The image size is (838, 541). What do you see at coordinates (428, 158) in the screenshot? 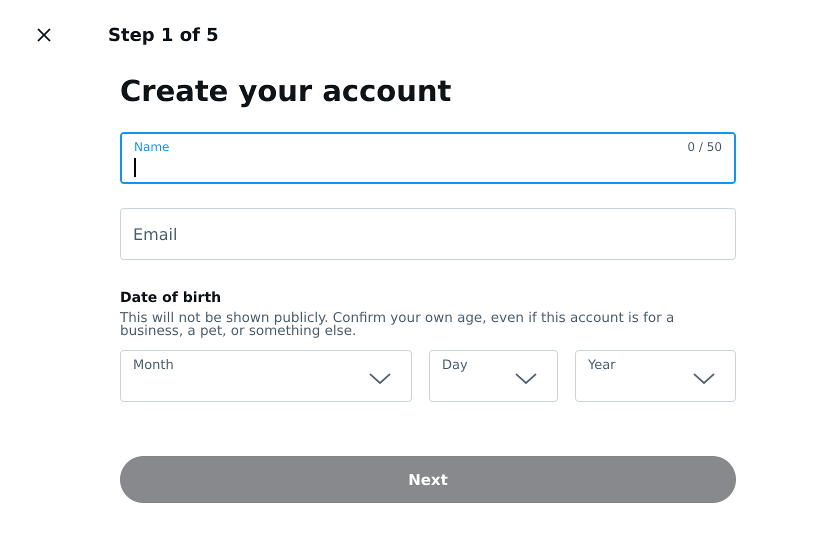
I see `name-field: Name 0 / 50` at bounding box center [428, 158].